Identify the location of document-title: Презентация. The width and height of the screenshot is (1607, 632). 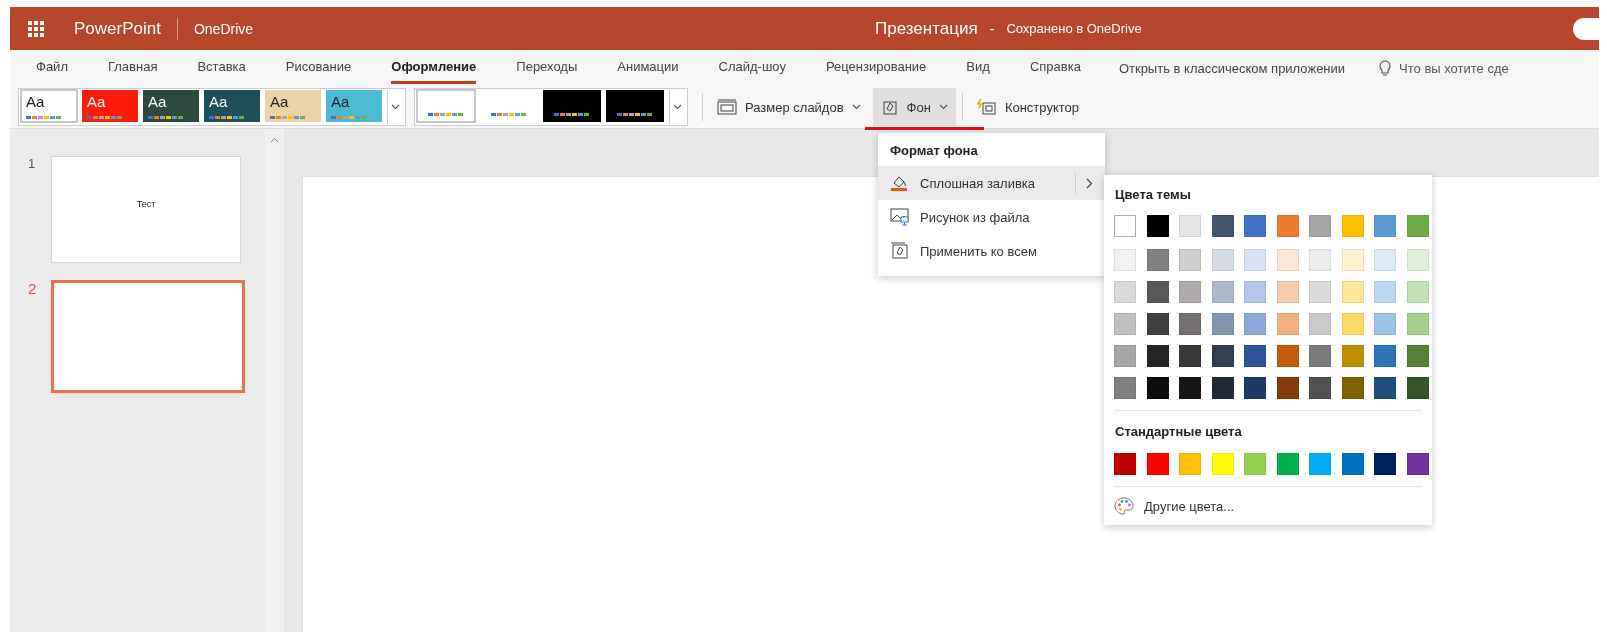
(926, 28).